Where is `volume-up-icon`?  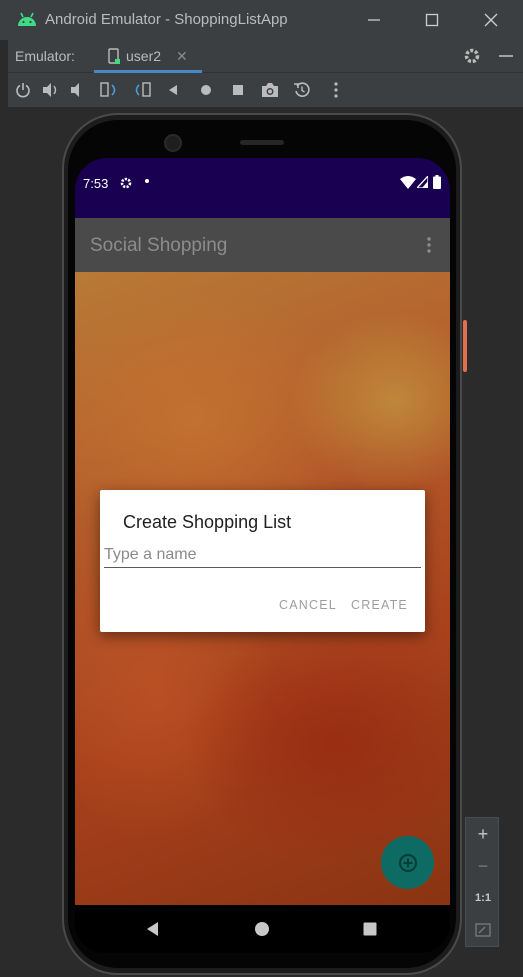 volume-up-icon is located at coordinates (50, 90).